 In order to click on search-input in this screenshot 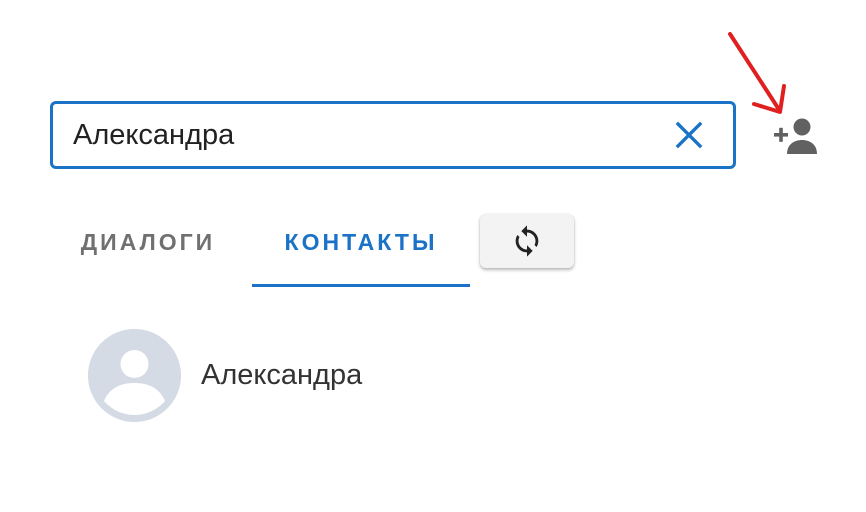, I will do `click(371, 135)`.